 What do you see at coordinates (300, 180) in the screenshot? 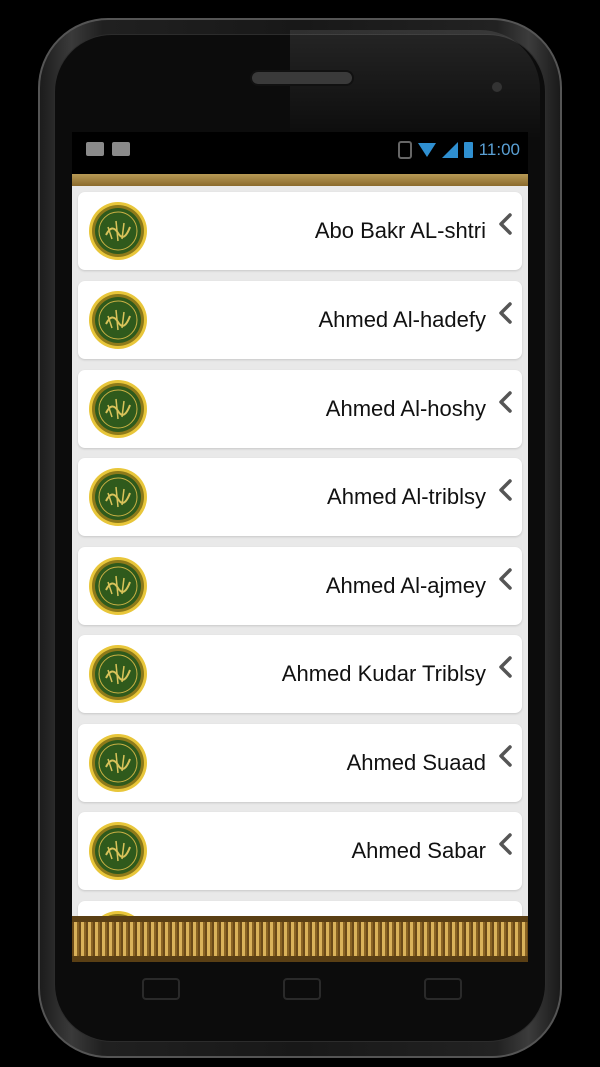
I see `header-gold-bar` at bounding box center [300, 180].